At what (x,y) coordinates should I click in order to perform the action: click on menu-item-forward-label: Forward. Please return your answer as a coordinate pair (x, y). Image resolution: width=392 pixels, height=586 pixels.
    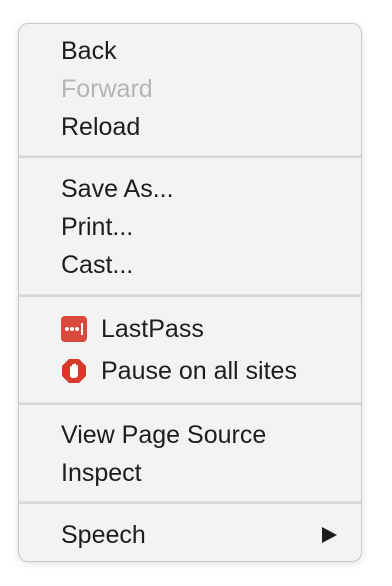
    Looking at the image, I should click on (107, 89).